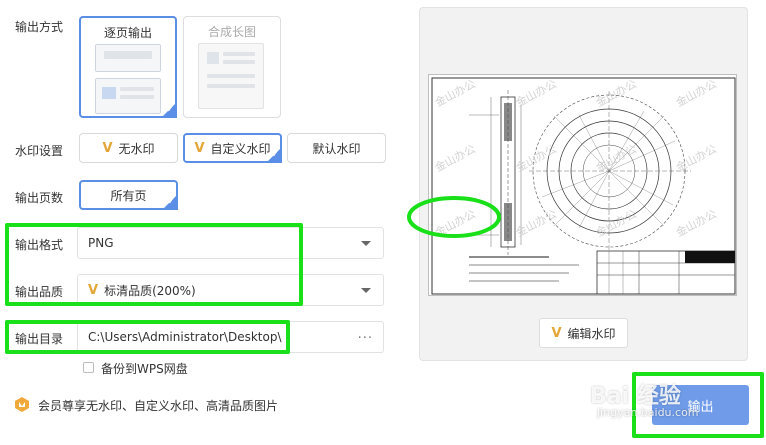 The width and height of the screenshot is (766, 445). I want to click on mode-merge-long-title: 合成长图, so click(231, 32).